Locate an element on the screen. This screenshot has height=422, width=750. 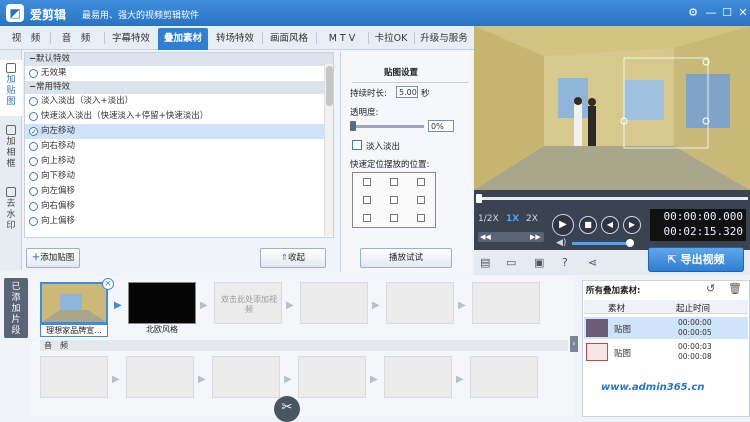
save-icon: ▣ is located at coordinates (539, 262).